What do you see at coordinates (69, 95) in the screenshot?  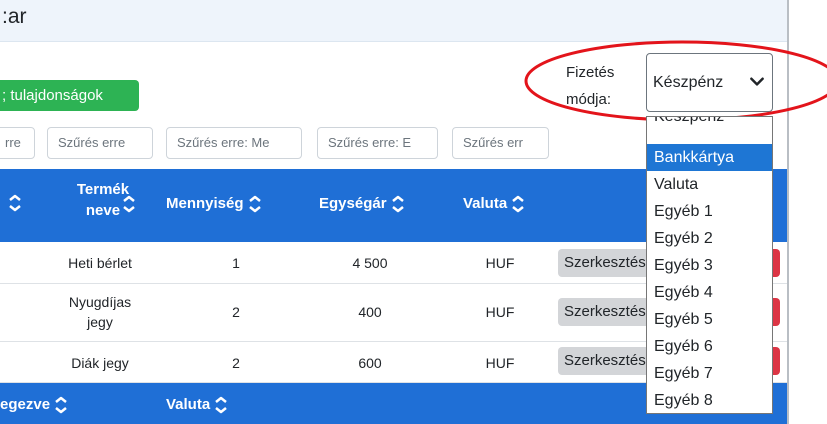 I see `properties-button: ; tulajdonságok` at bounding box center [69, 95].